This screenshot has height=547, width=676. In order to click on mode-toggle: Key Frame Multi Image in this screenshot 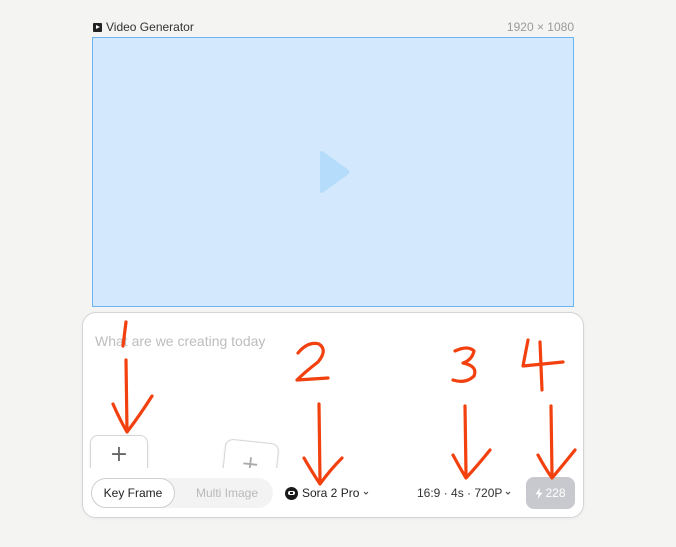, I will do `click(182, 493)`.